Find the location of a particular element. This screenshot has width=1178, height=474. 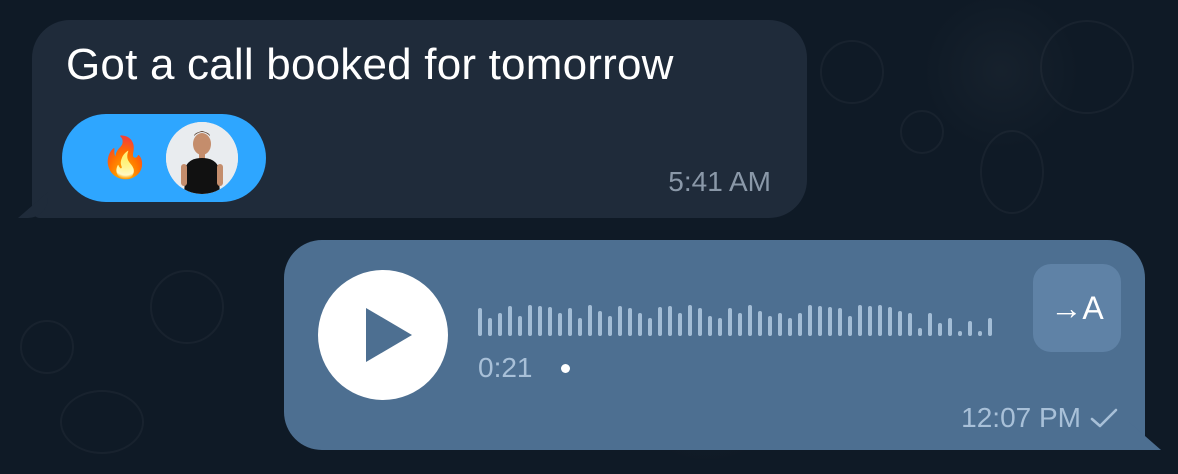

voice-duration: 0:21 is located at coordinates (505, 367).